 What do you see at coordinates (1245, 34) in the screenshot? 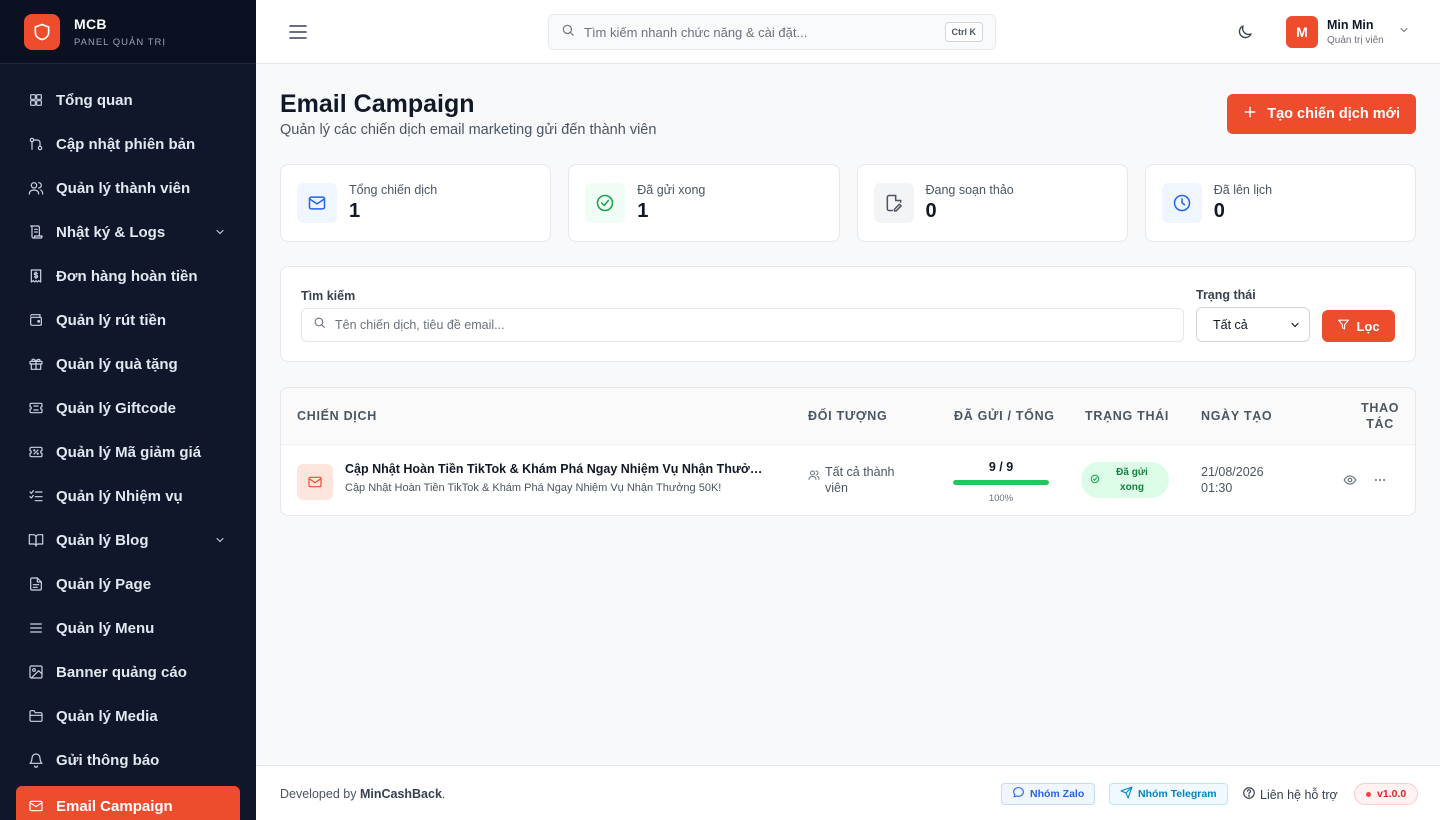
I see `moon-icon` at bounding box center [1245, 34].